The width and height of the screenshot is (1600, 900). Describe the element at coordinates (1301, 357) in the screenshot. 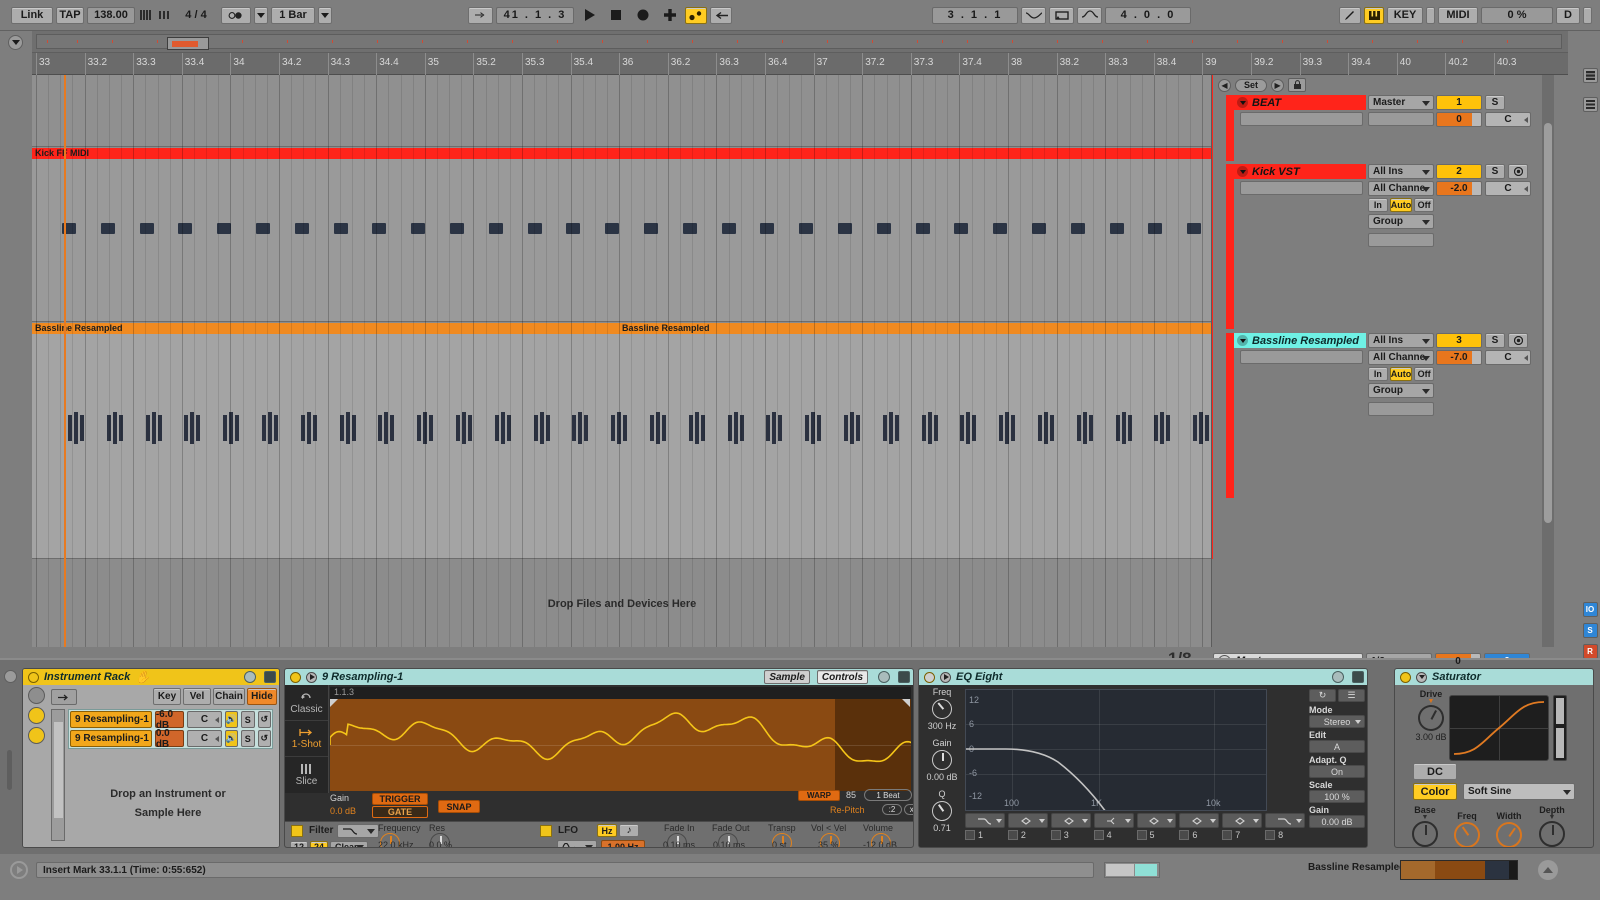

I see `device-slot-bassline` at that location.